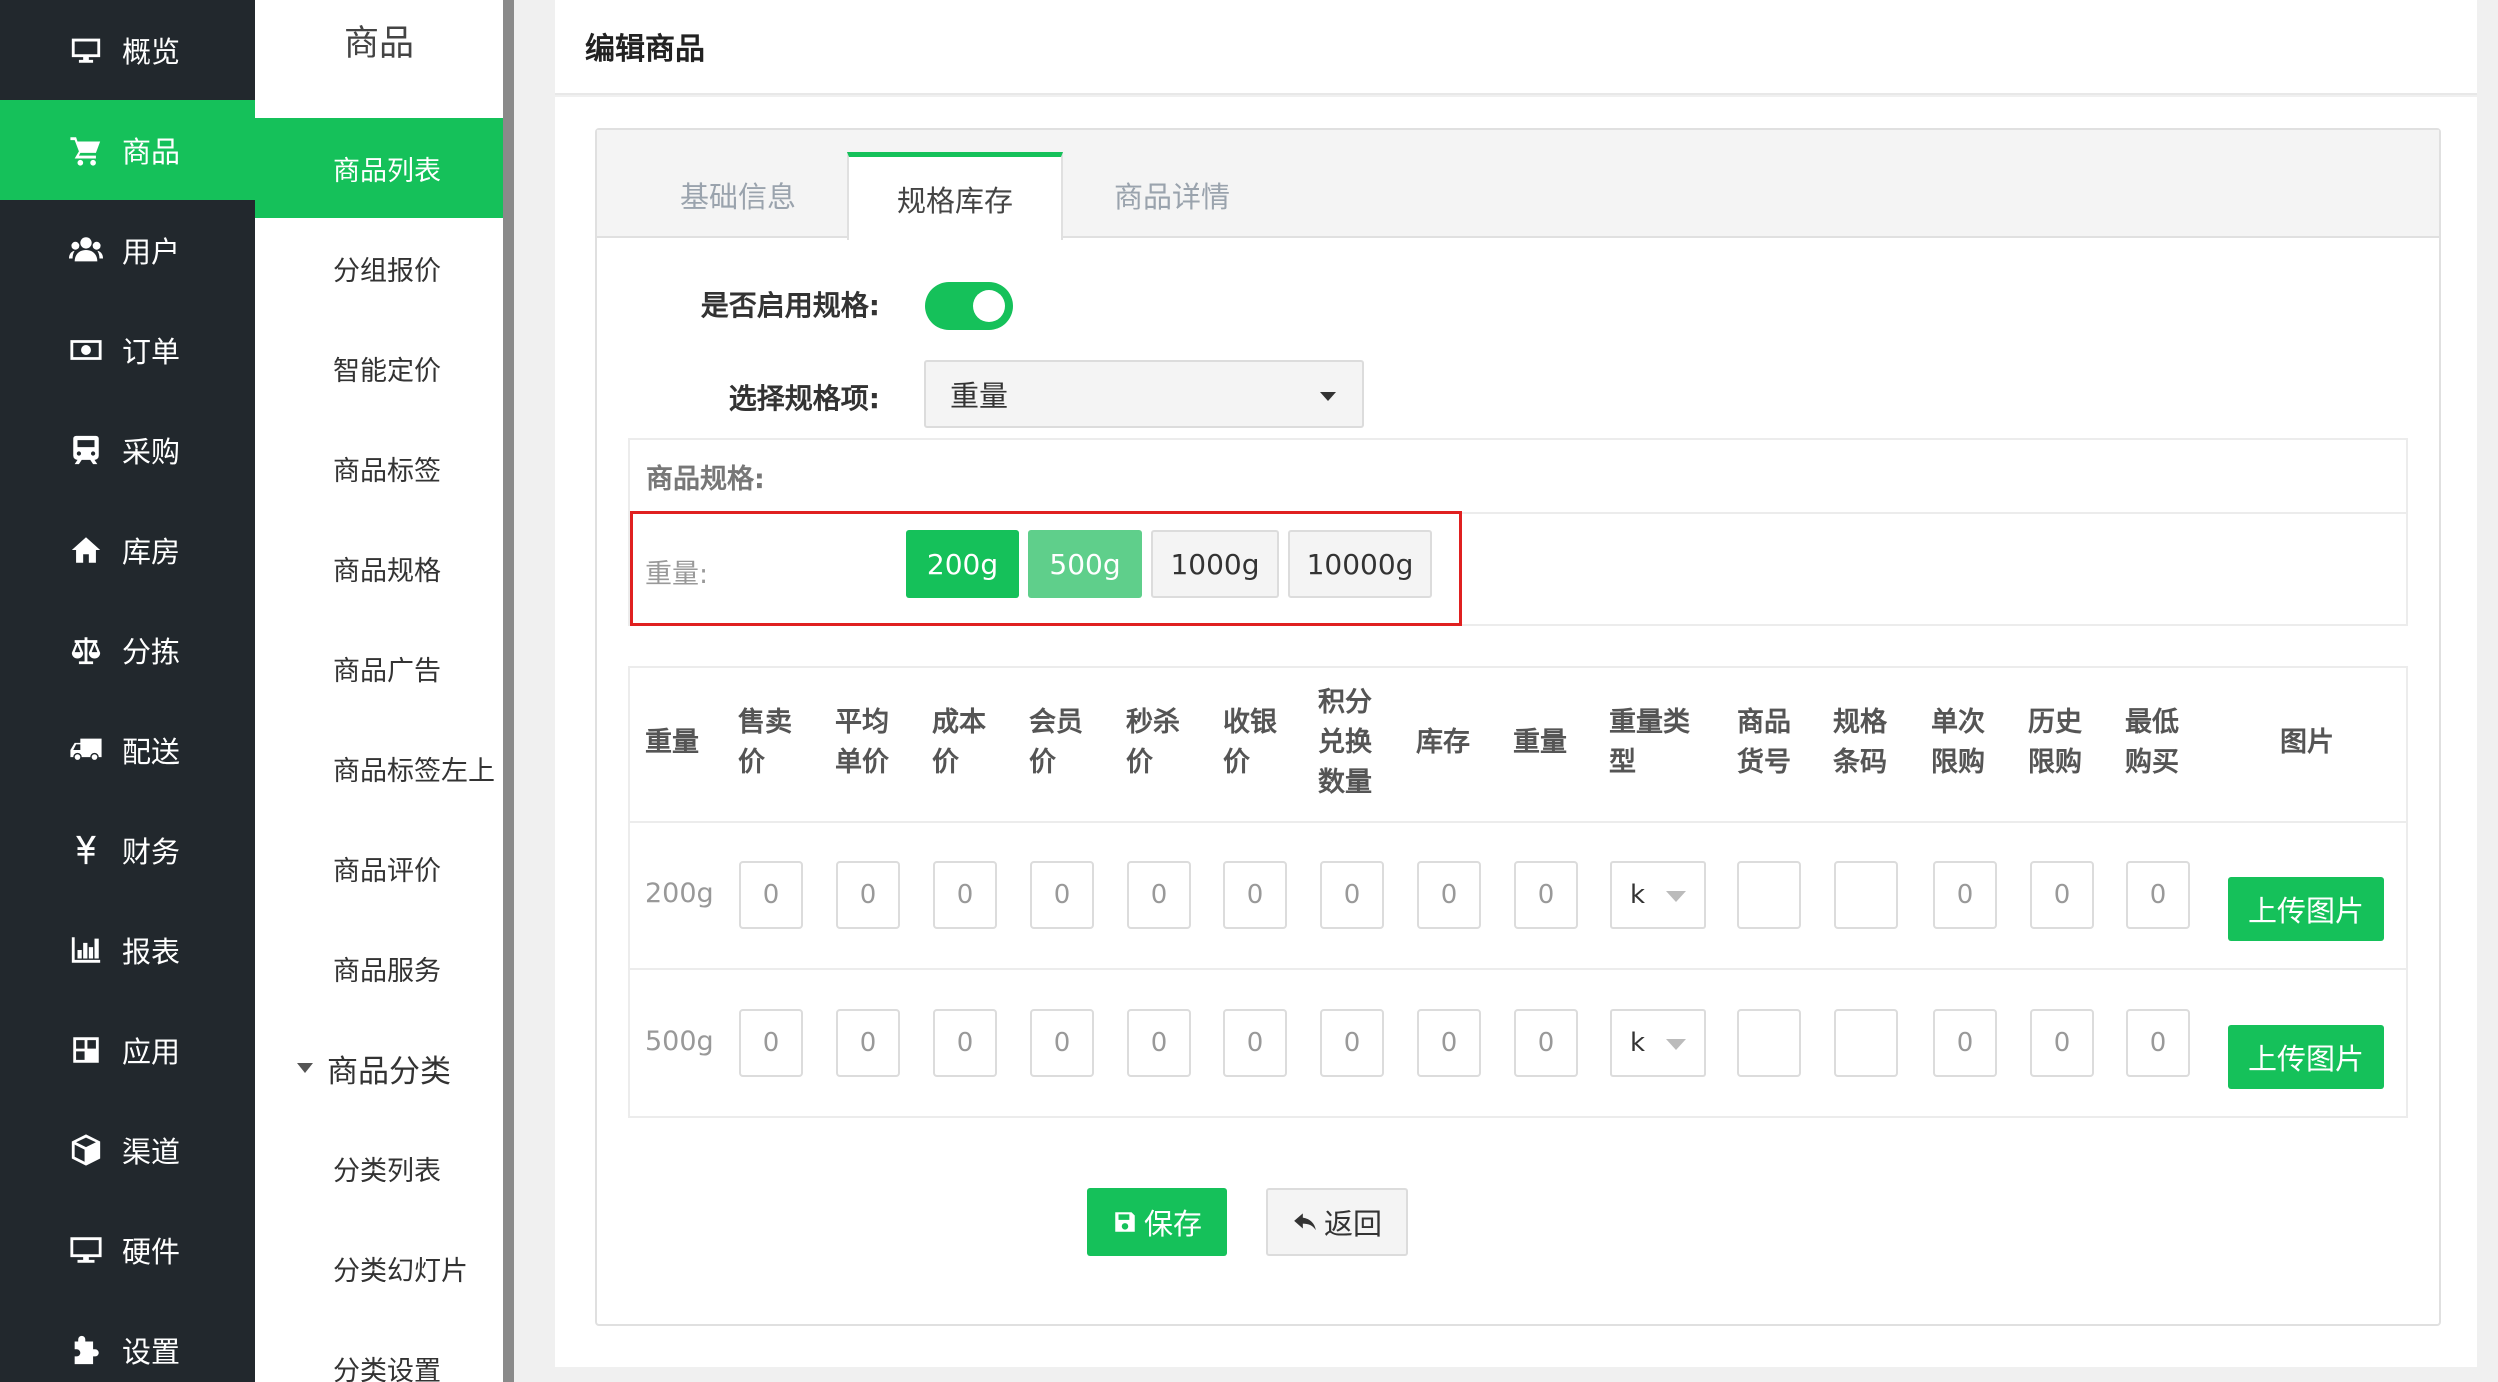 This screenshot has height=1382, width=2498. What do you see at coordinates (2055, 722) in the screenshot?
I see `th-line: 历史` at bounding box center [2055, 722].